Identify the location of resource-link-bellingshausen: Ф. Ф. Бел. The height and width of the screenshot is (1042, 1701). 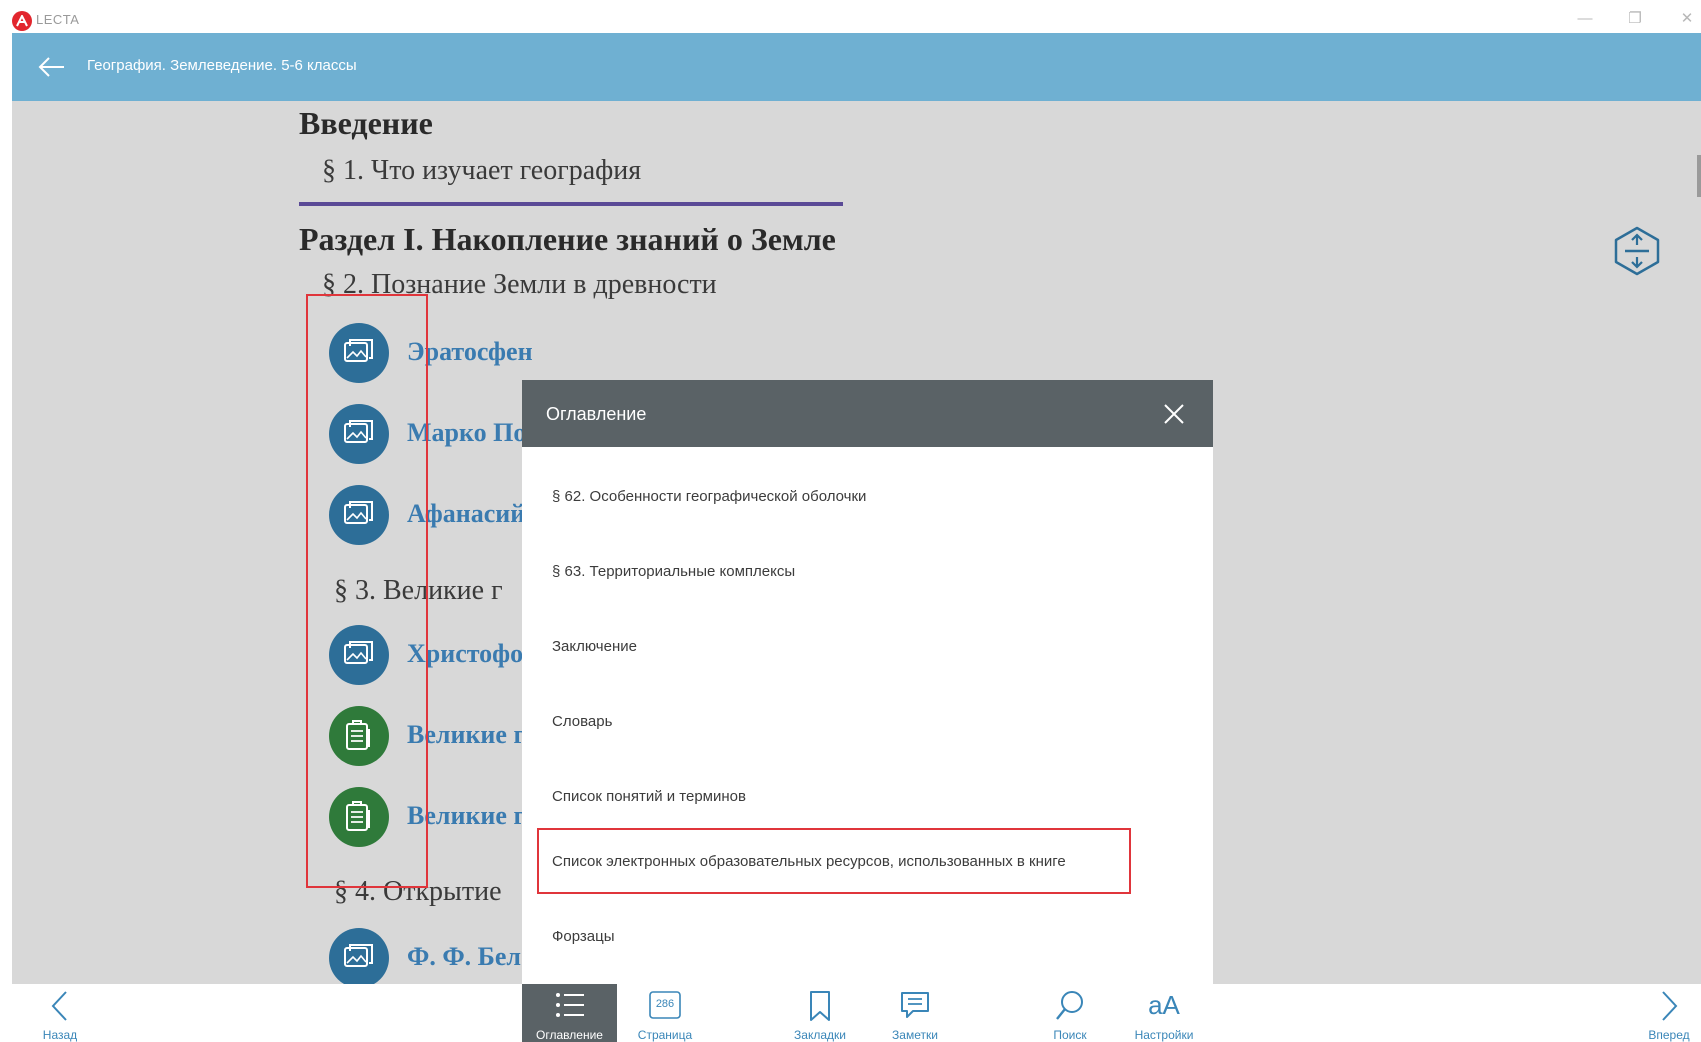
(464, 957).